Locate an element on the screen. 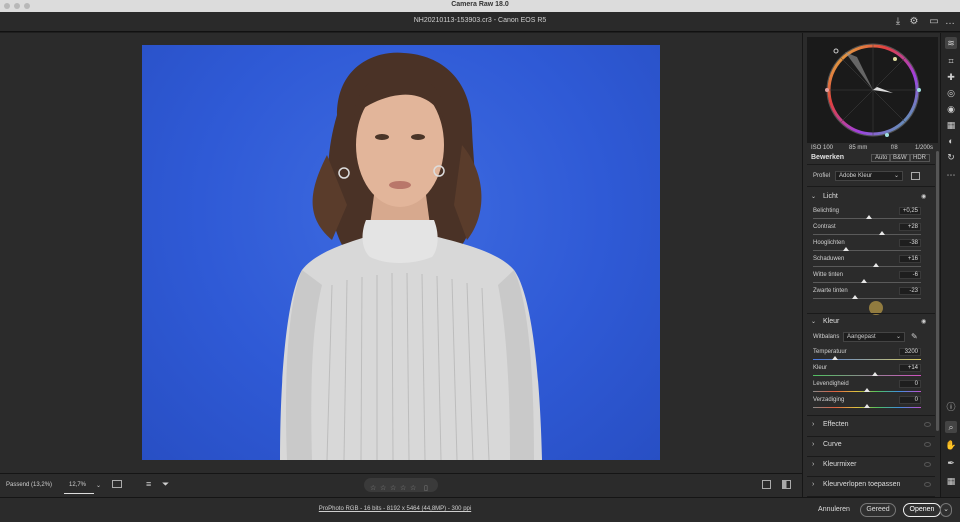 The width and height of the screenshot is (960, 522). section-title: Kleurmixer is located at coordinates (839, 464).